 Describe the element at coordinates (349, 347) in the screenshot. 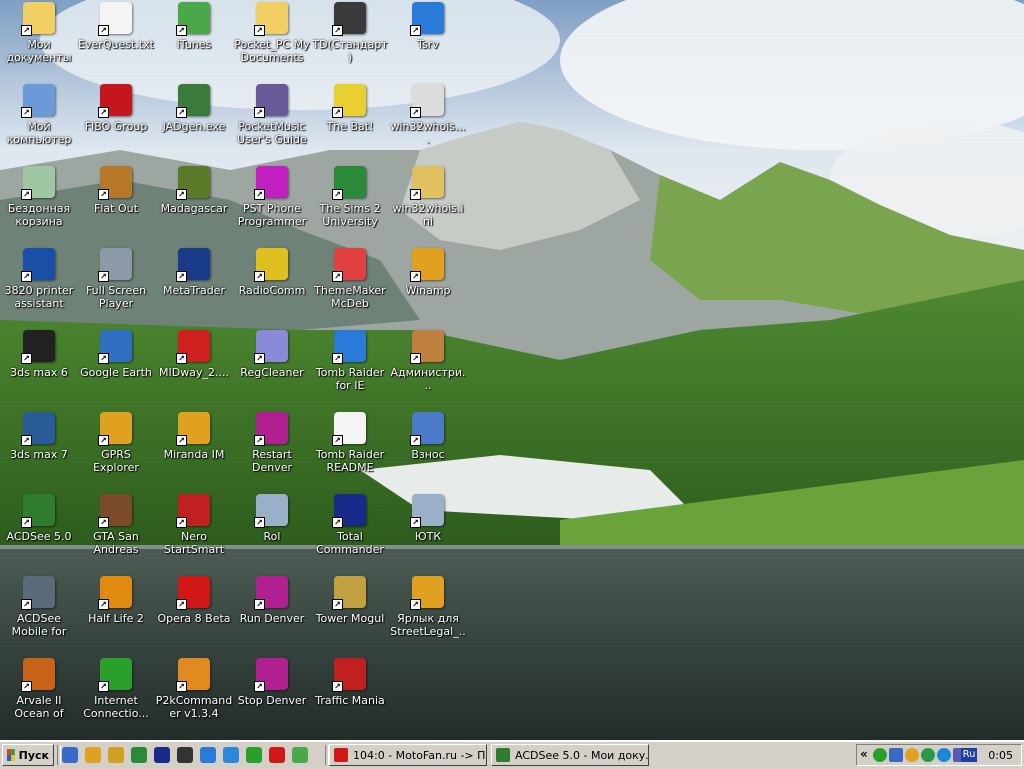

I see `ie-icon: ↗` at that location.